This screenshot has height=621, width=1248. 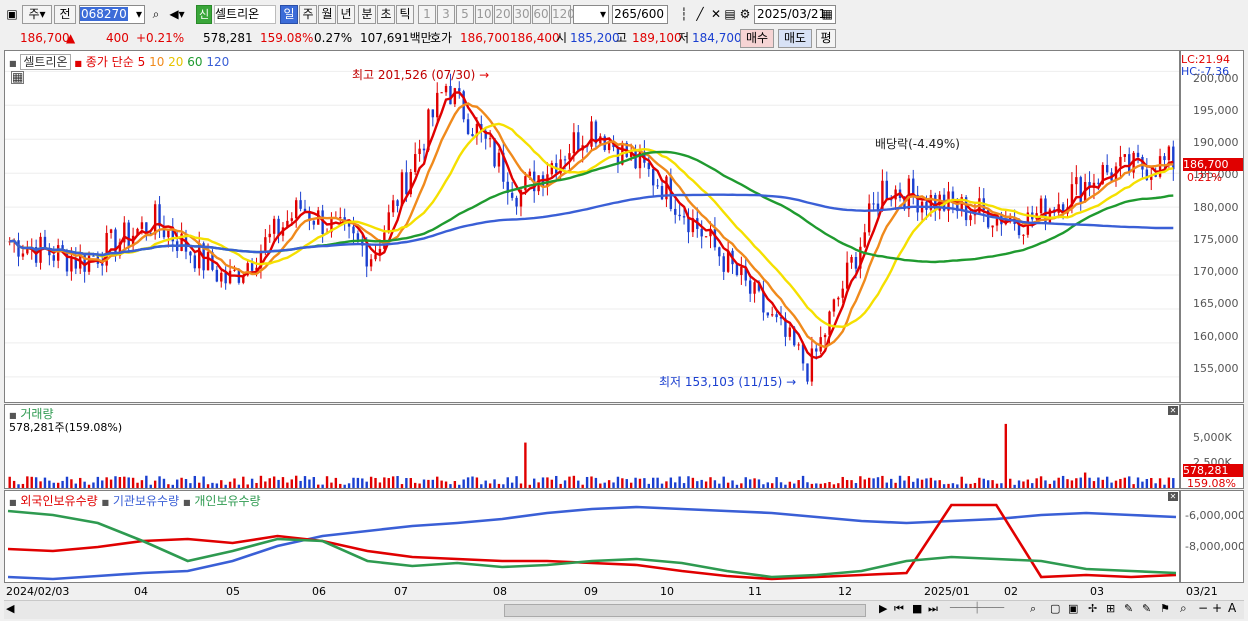 What do you see at coordinates (1212, 536) in the screenshot?
I see `holding-axis: -6,000,000 -8,000,000` at bounding box center [1212, 536].